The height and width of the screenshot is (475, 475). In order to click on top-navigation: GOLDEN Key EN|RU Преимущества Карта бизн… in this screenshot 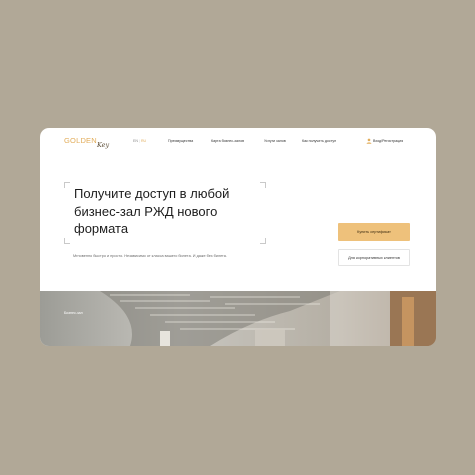, I will do `click(238, 143)`.